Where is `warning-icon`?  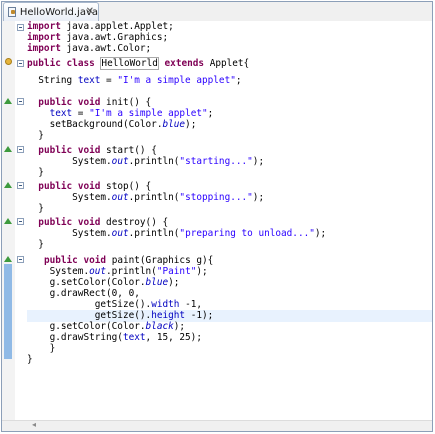 warning-icon is located at coordinates (8, 61).